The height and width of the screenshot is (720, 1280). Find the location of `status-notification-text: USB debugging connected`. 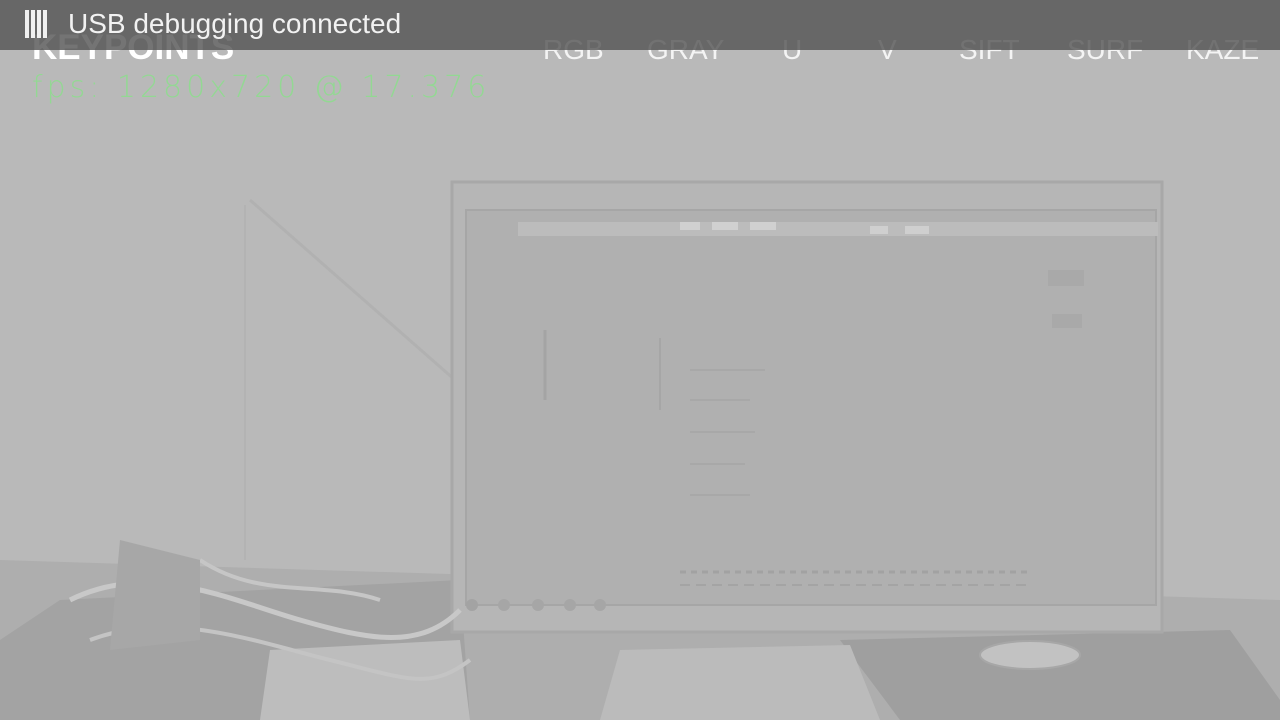

status-notification-text: USB debugging connected is located at coordinates (235, 23).